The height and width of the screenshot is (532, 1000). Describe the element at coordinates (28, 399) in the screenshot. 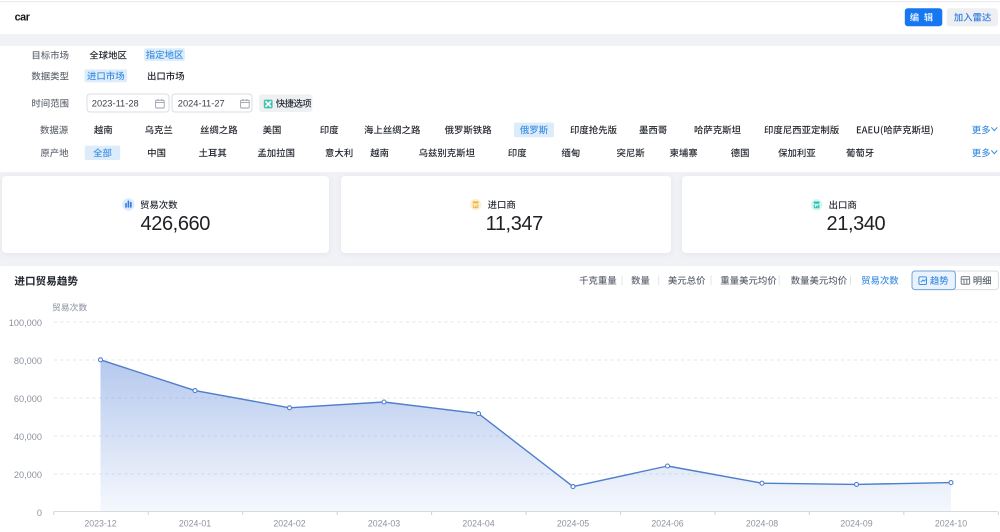

I see `svg-text: 60,000` at that location.